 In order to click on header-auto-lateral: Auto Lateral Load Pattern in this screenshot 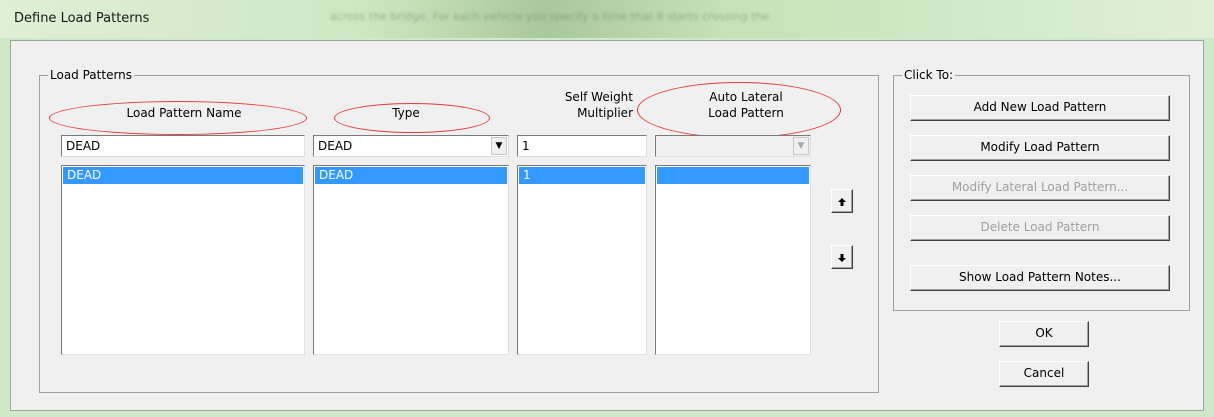, I will do `click(746, 105)`.